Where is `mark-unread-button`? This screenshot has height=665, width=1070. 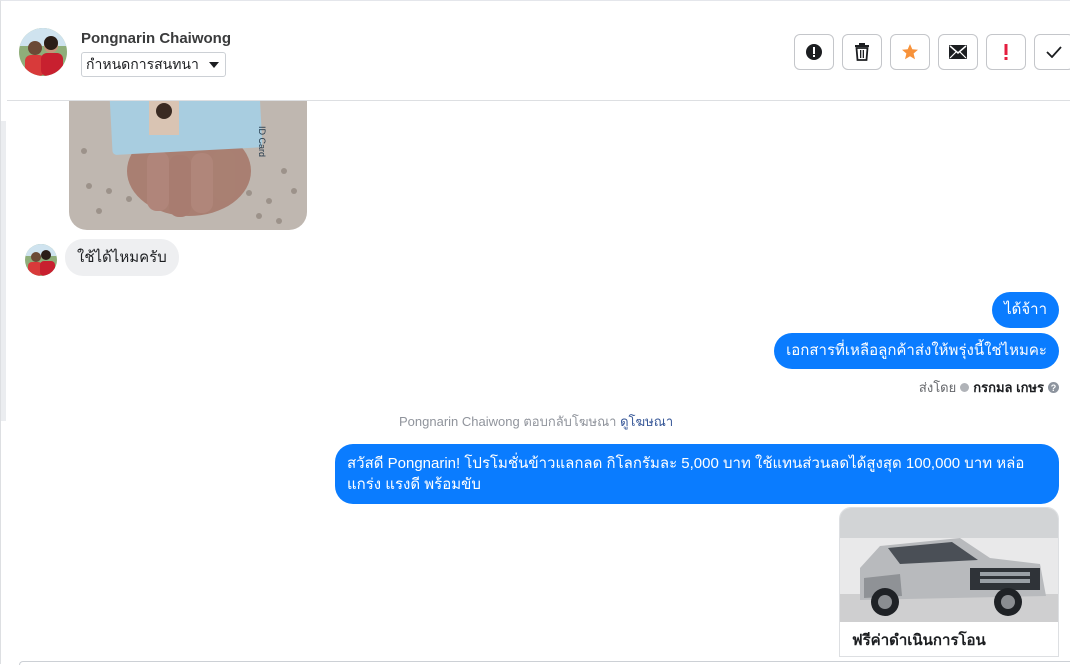 mark-unread-button is located at coordinates (958, 52).